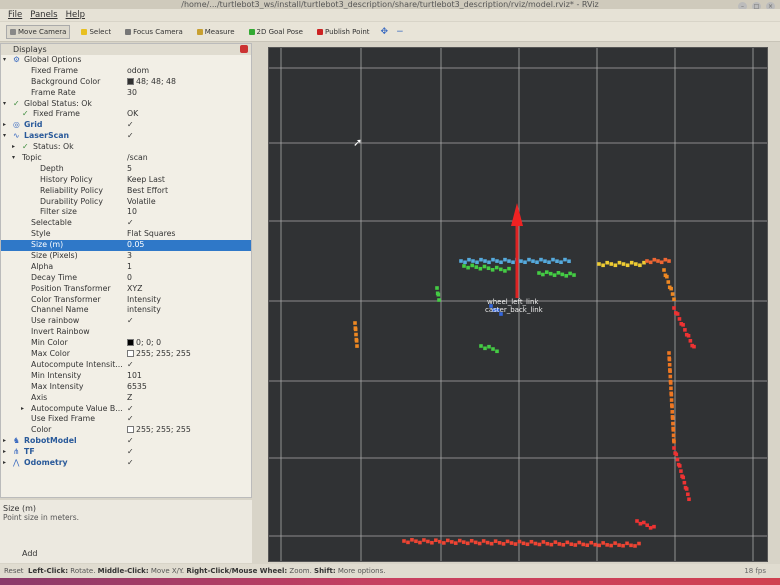  Describe the element at coordinates (343, 32) in the screenshot. I see `tool-publish-point: Publish Point` at that location.